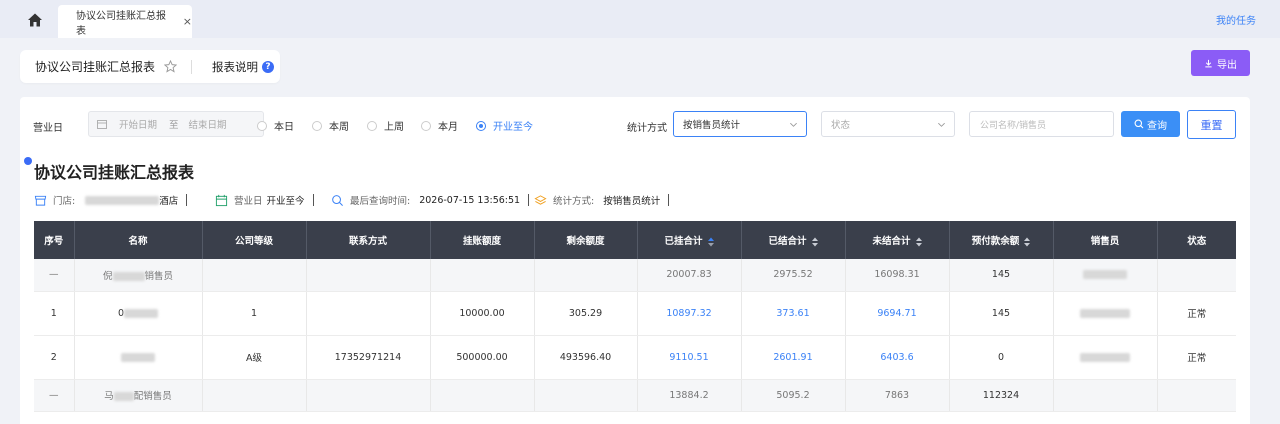  I want to click on col-header: 状态, so click(1196, 240).